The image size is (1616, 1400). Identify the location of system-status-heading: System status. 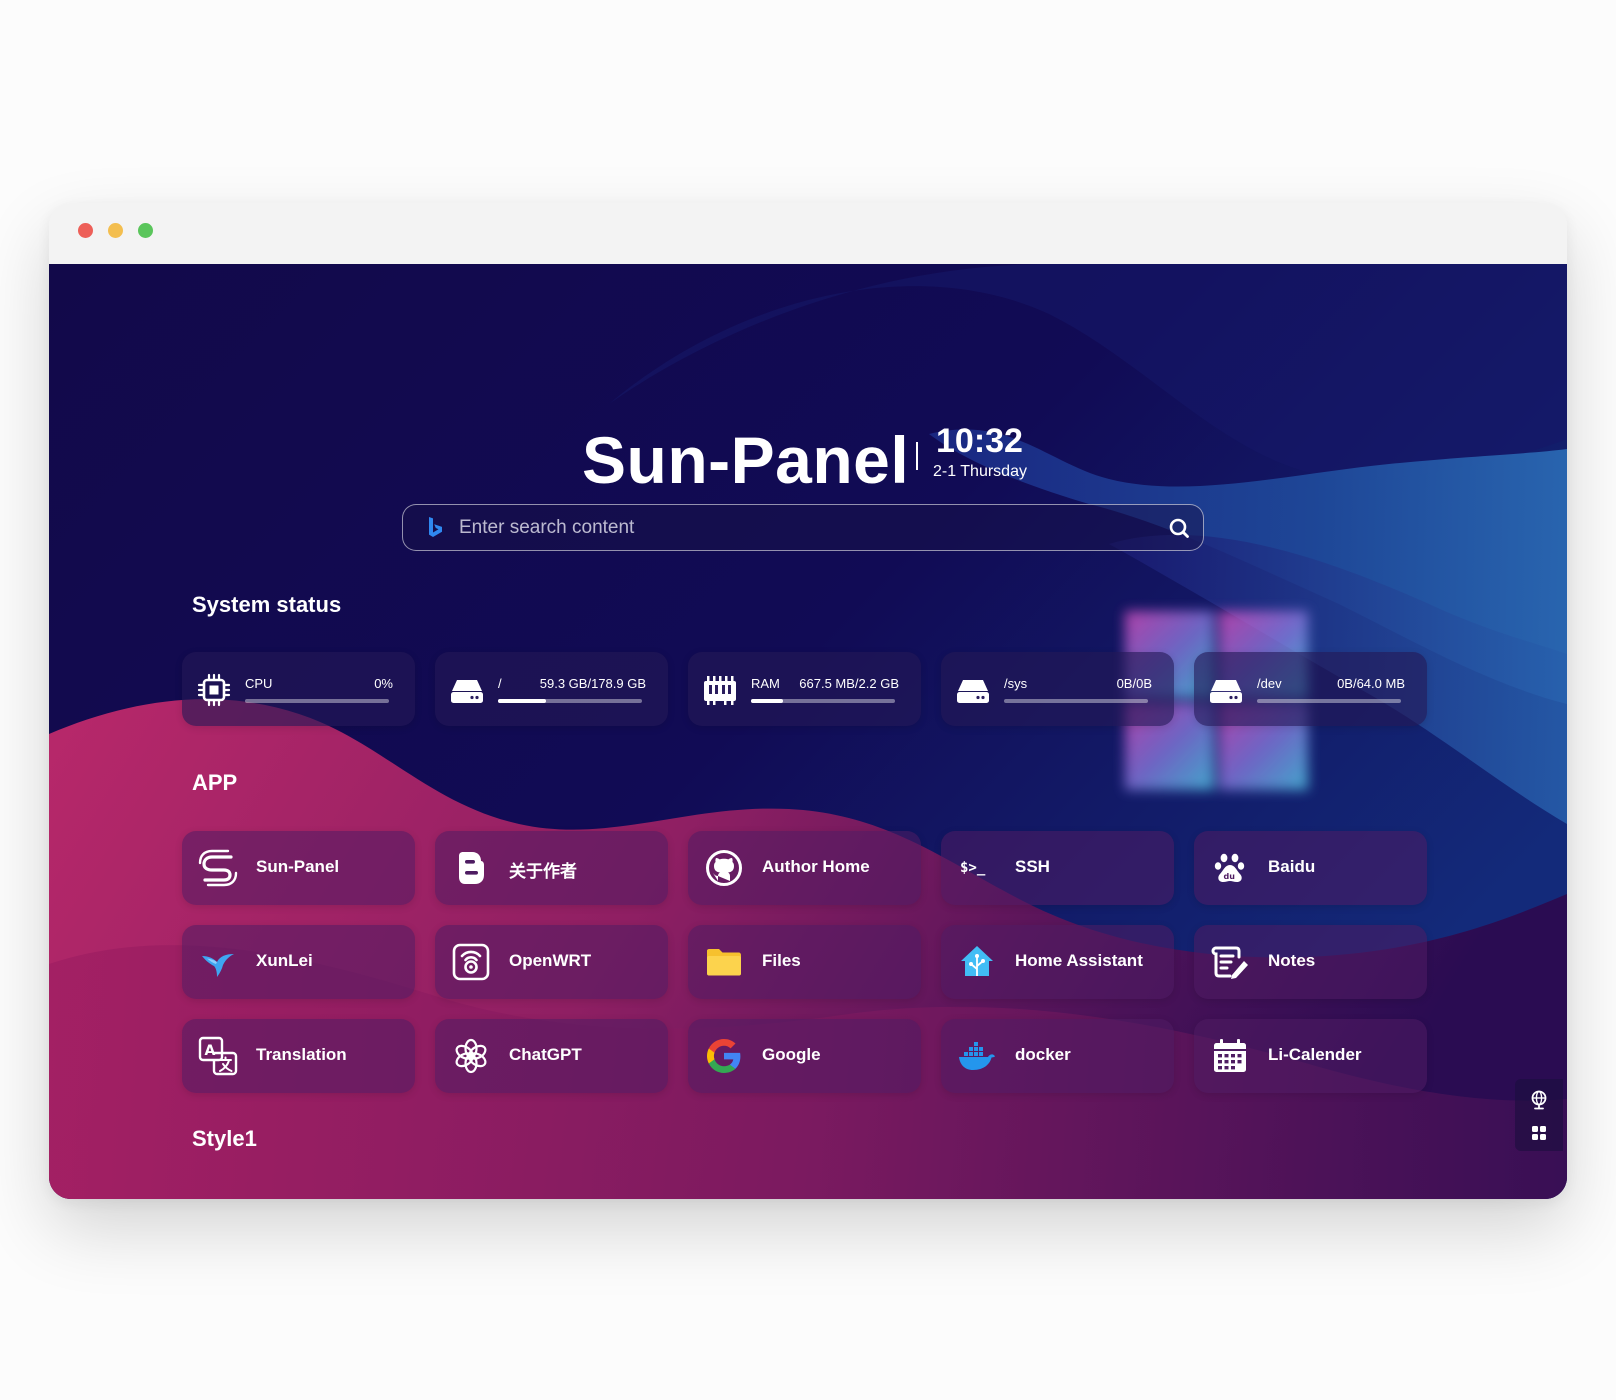
(267, 604).